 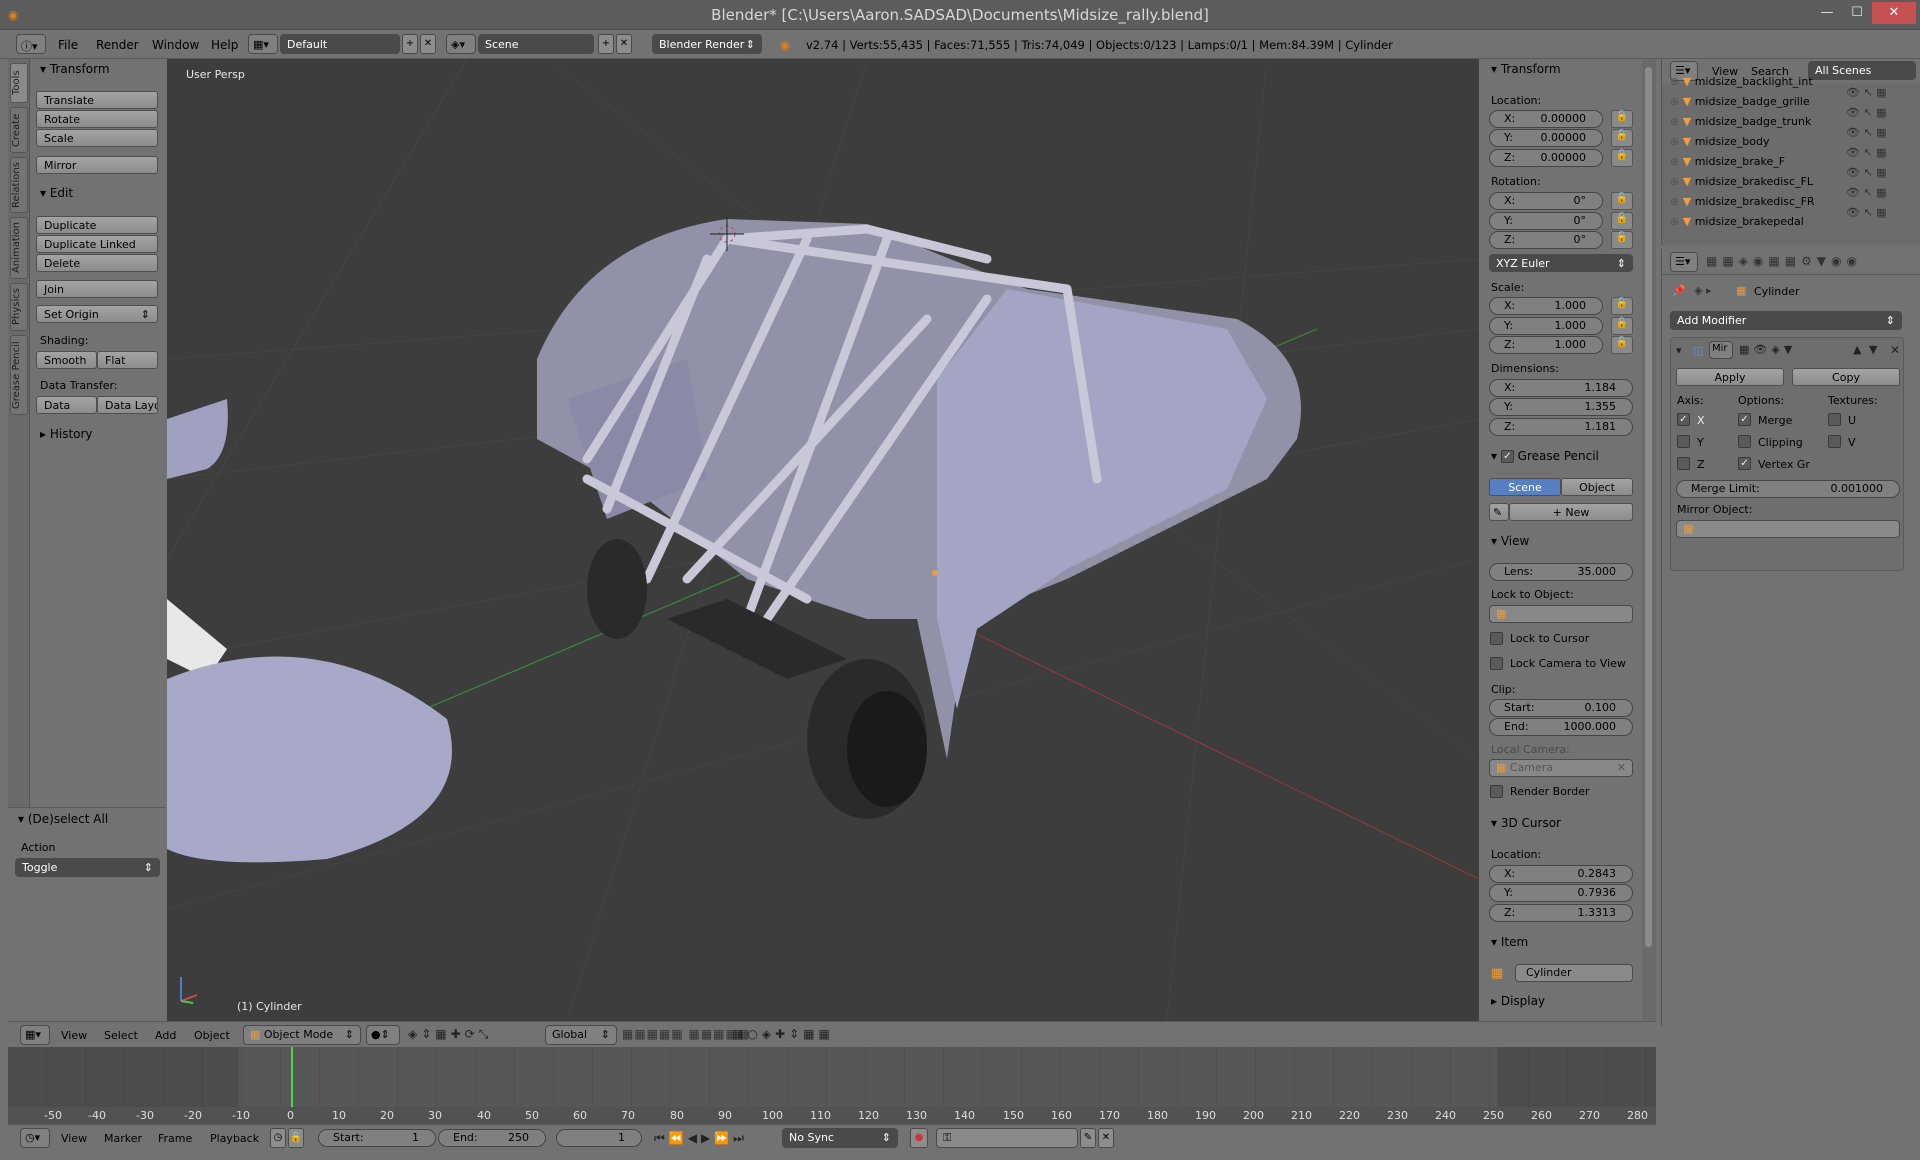 What do you see at coordinates (624, 44) in the screenshot?
I see `remove-scene-icon: ✕` at bounding box center [624, 44].